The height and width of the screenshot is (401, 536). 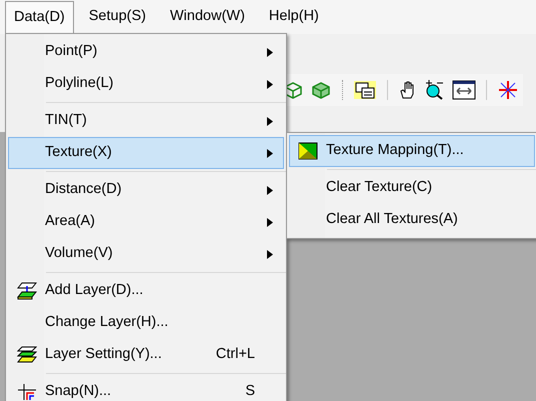 What do you see at coordinates (27, 392) in the screenshot?
I see `snap-icon` at bounding box center [27, 392].